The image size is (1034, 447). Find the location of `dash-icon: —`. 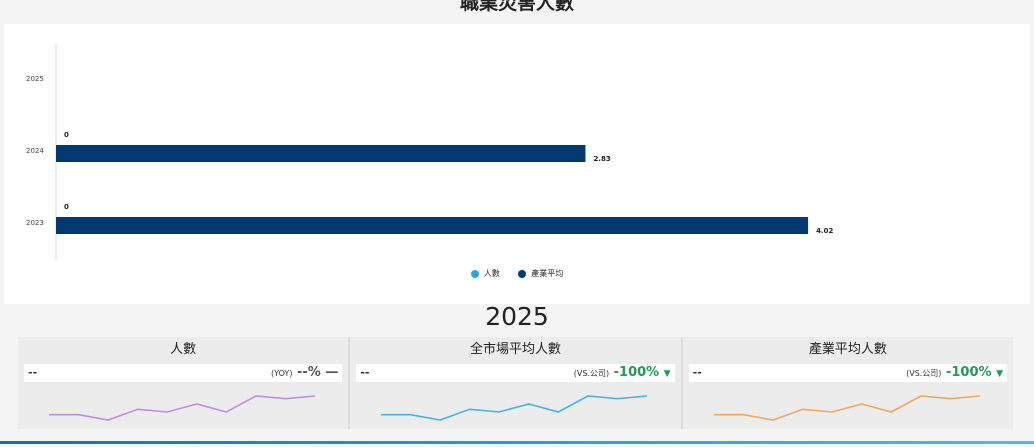

dash-icon: — is located at coordinates (332, 372).